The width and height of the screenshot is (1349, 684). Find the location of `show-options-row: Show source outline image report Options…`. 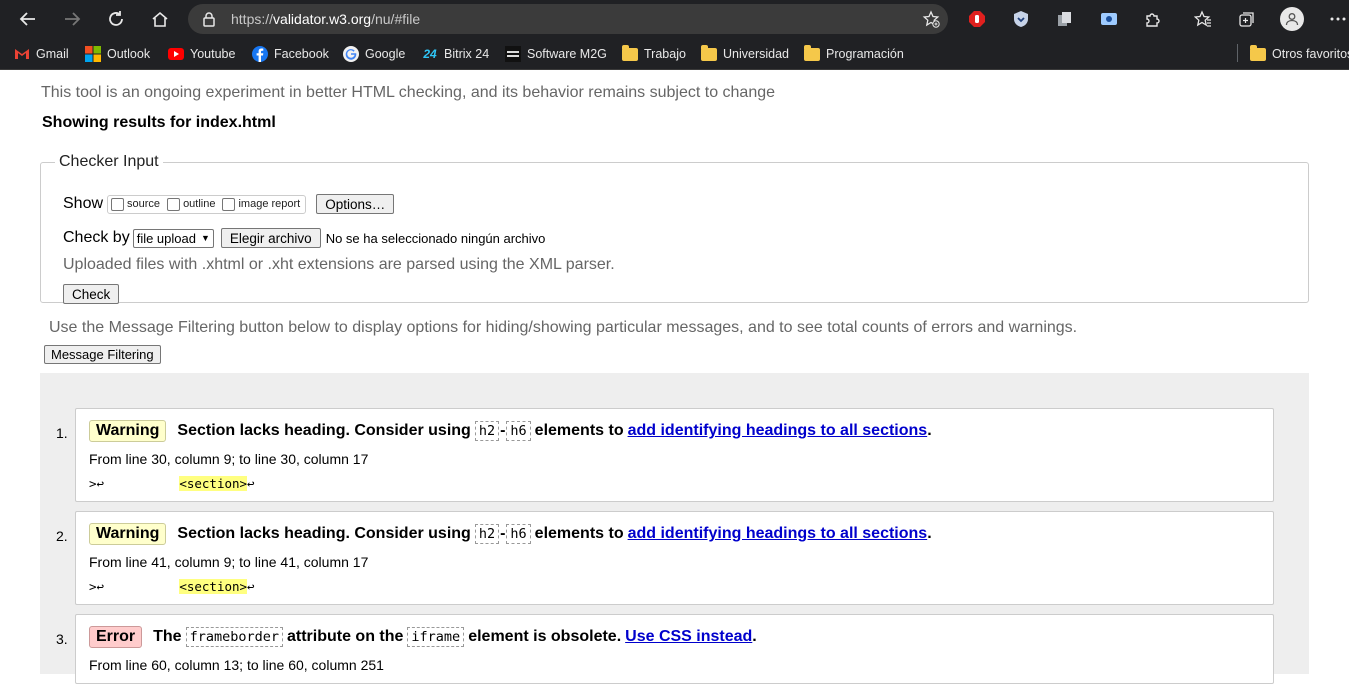

show-options-row: Show source outline image report Options… is located at coordinates (229, 204).